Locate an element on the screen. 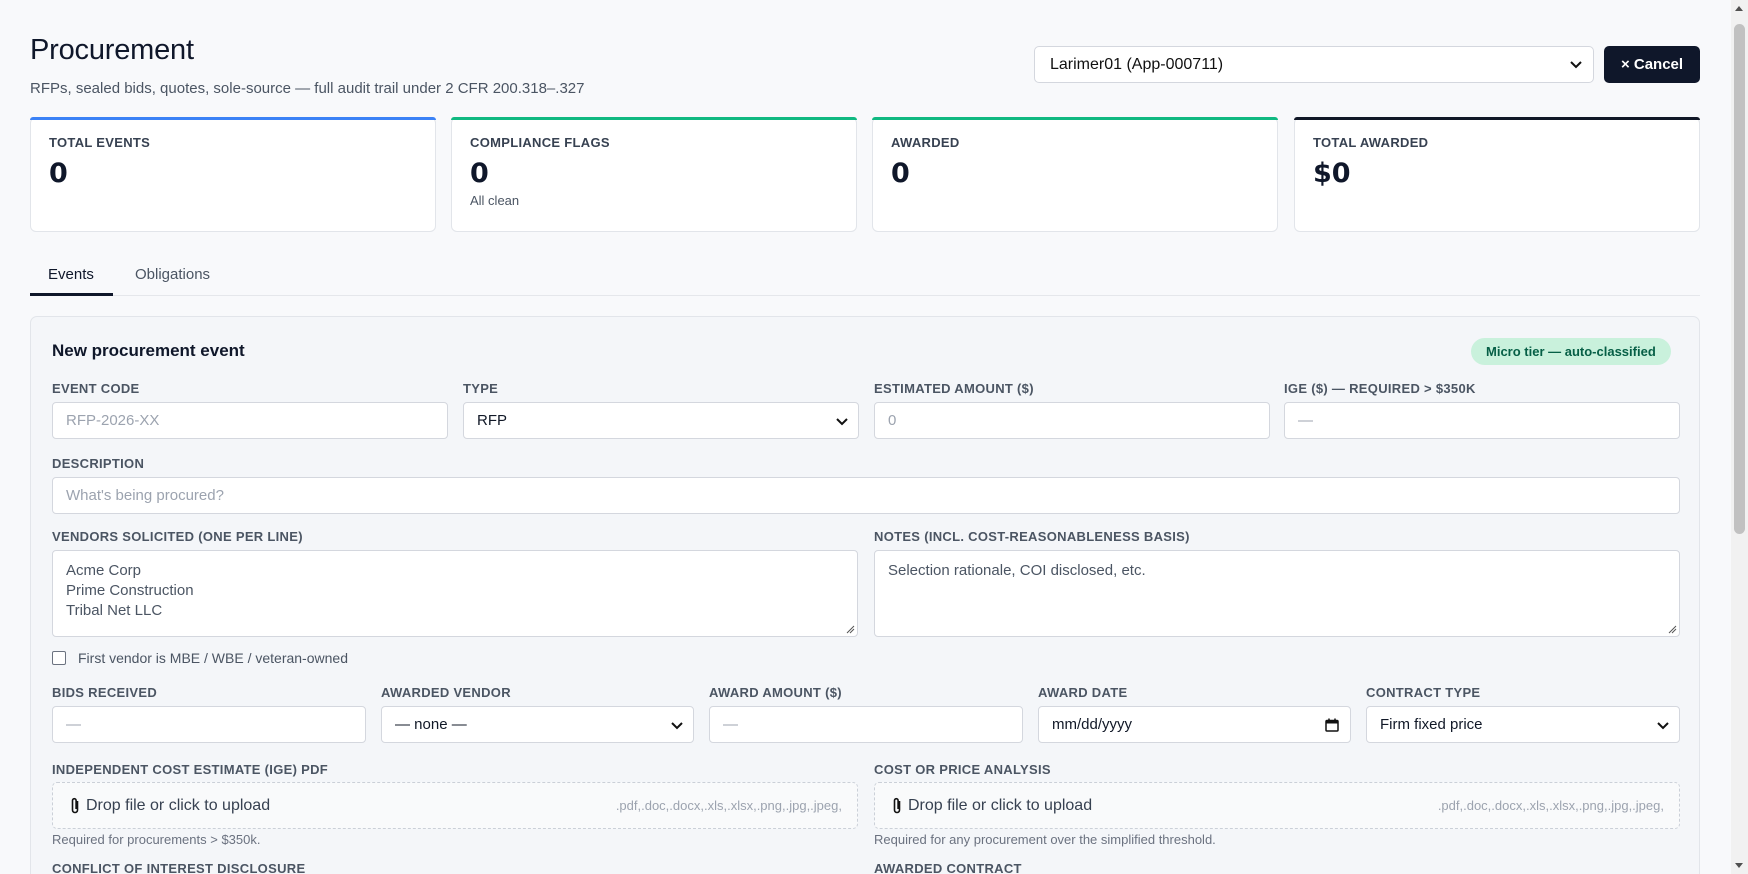 This screenshot has height=874, width=1748. awarded-vendor-label: AWARDED VENDOR is located at coordinates (446, 692).